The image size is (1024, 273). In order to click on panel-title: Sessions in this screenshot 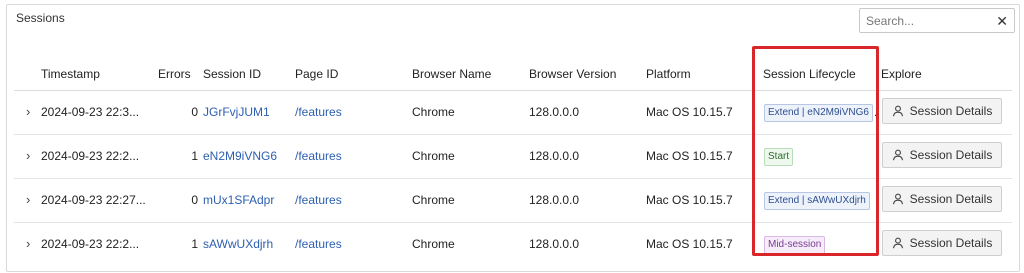, I will do `click(40, 18)`.